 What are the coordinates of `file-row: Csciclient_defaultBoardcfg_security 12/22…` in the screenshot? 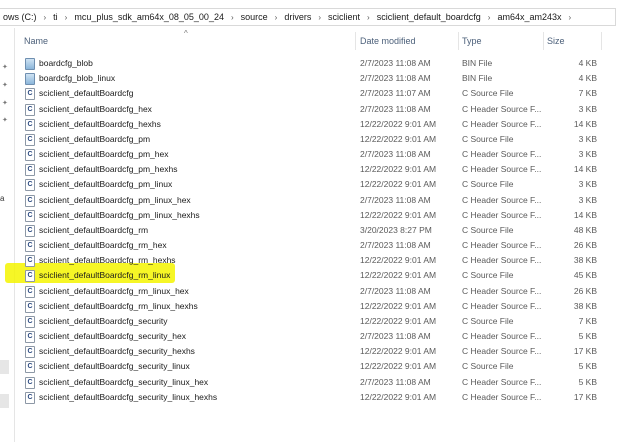 It's located at (320, 321).